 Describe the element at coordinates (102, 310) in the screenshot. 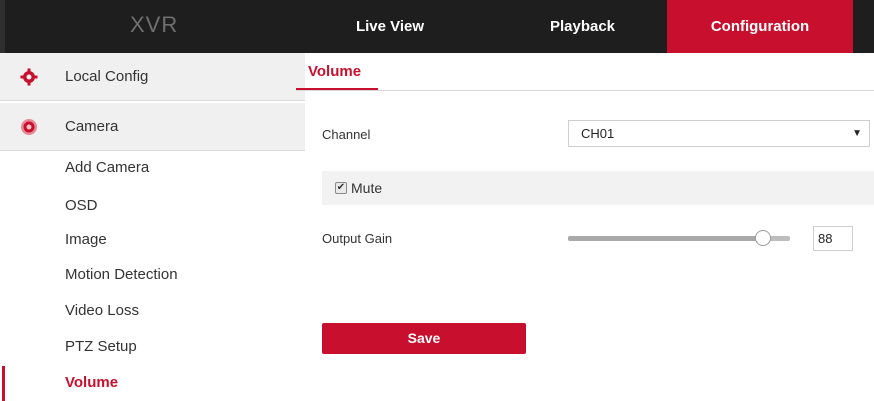

I see `sidebar-item-video-loss: Video Loss` at that location.